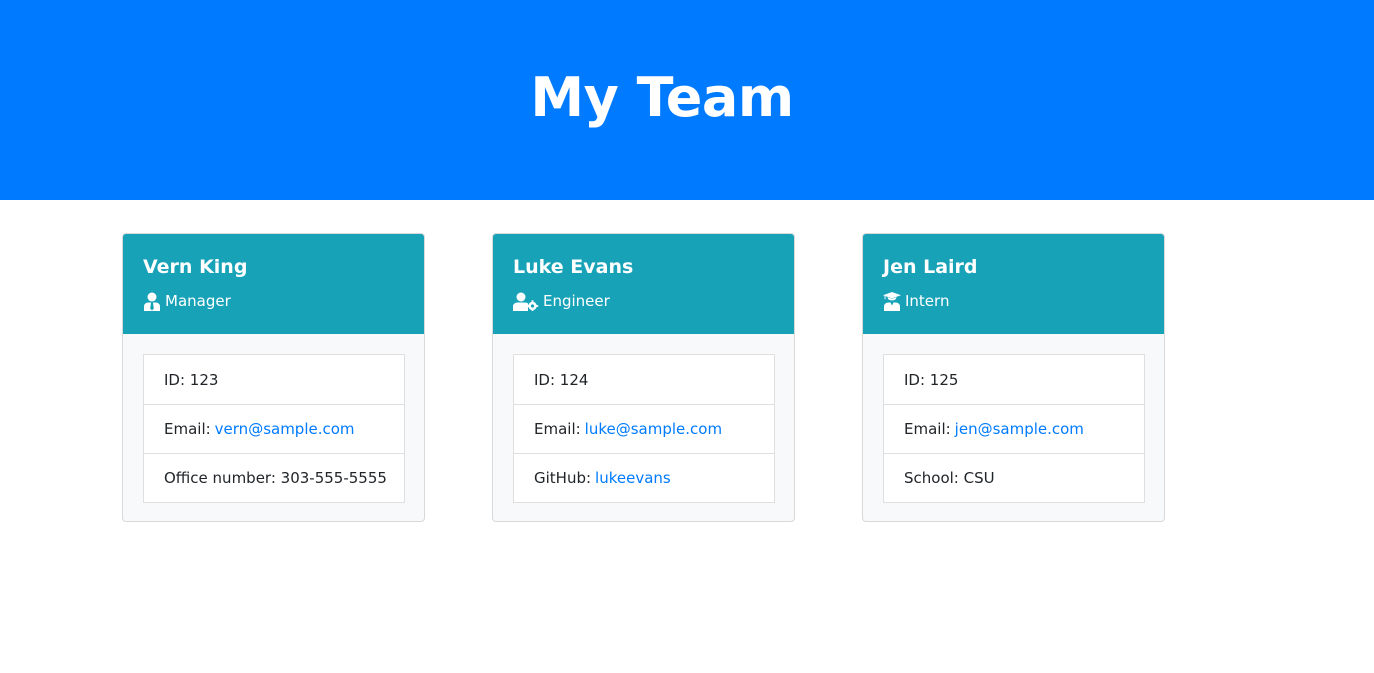 The width and height of the screenshot is (1374, 673). I want to click on school-text: School: CSU, so click(949, 478).